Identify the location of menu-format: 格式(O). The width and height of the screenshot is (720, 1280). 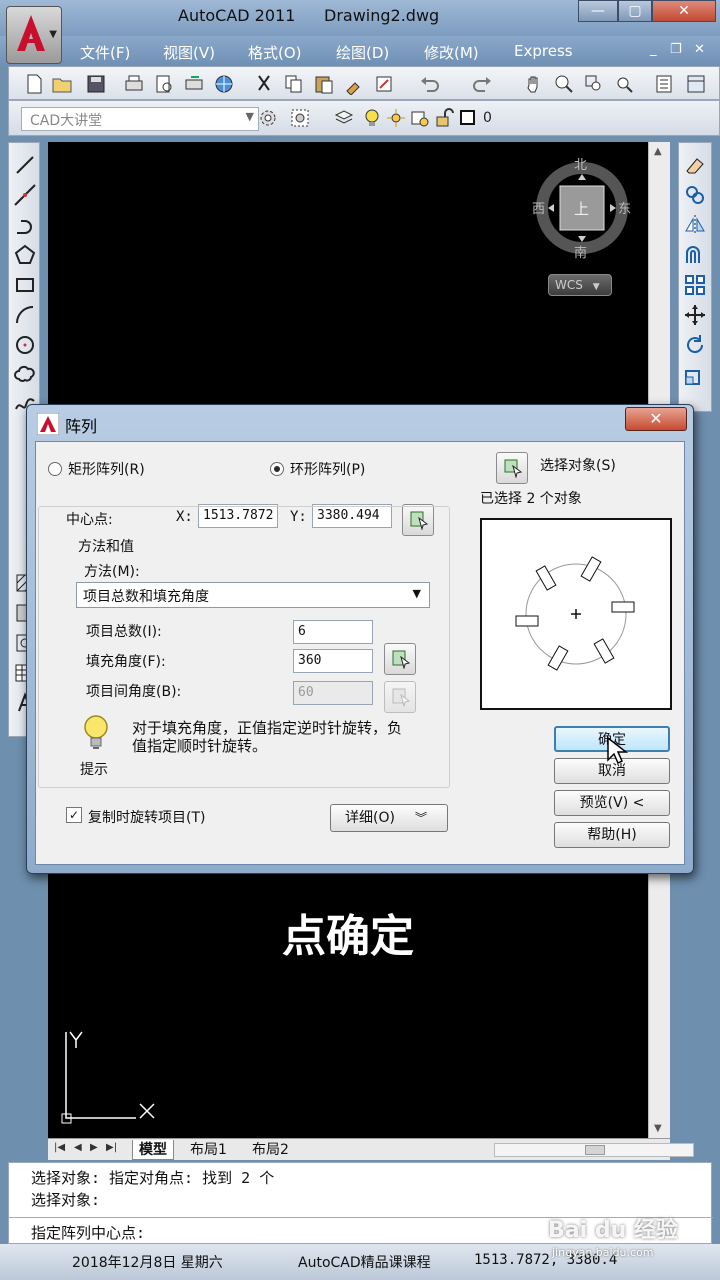
(275, 52).